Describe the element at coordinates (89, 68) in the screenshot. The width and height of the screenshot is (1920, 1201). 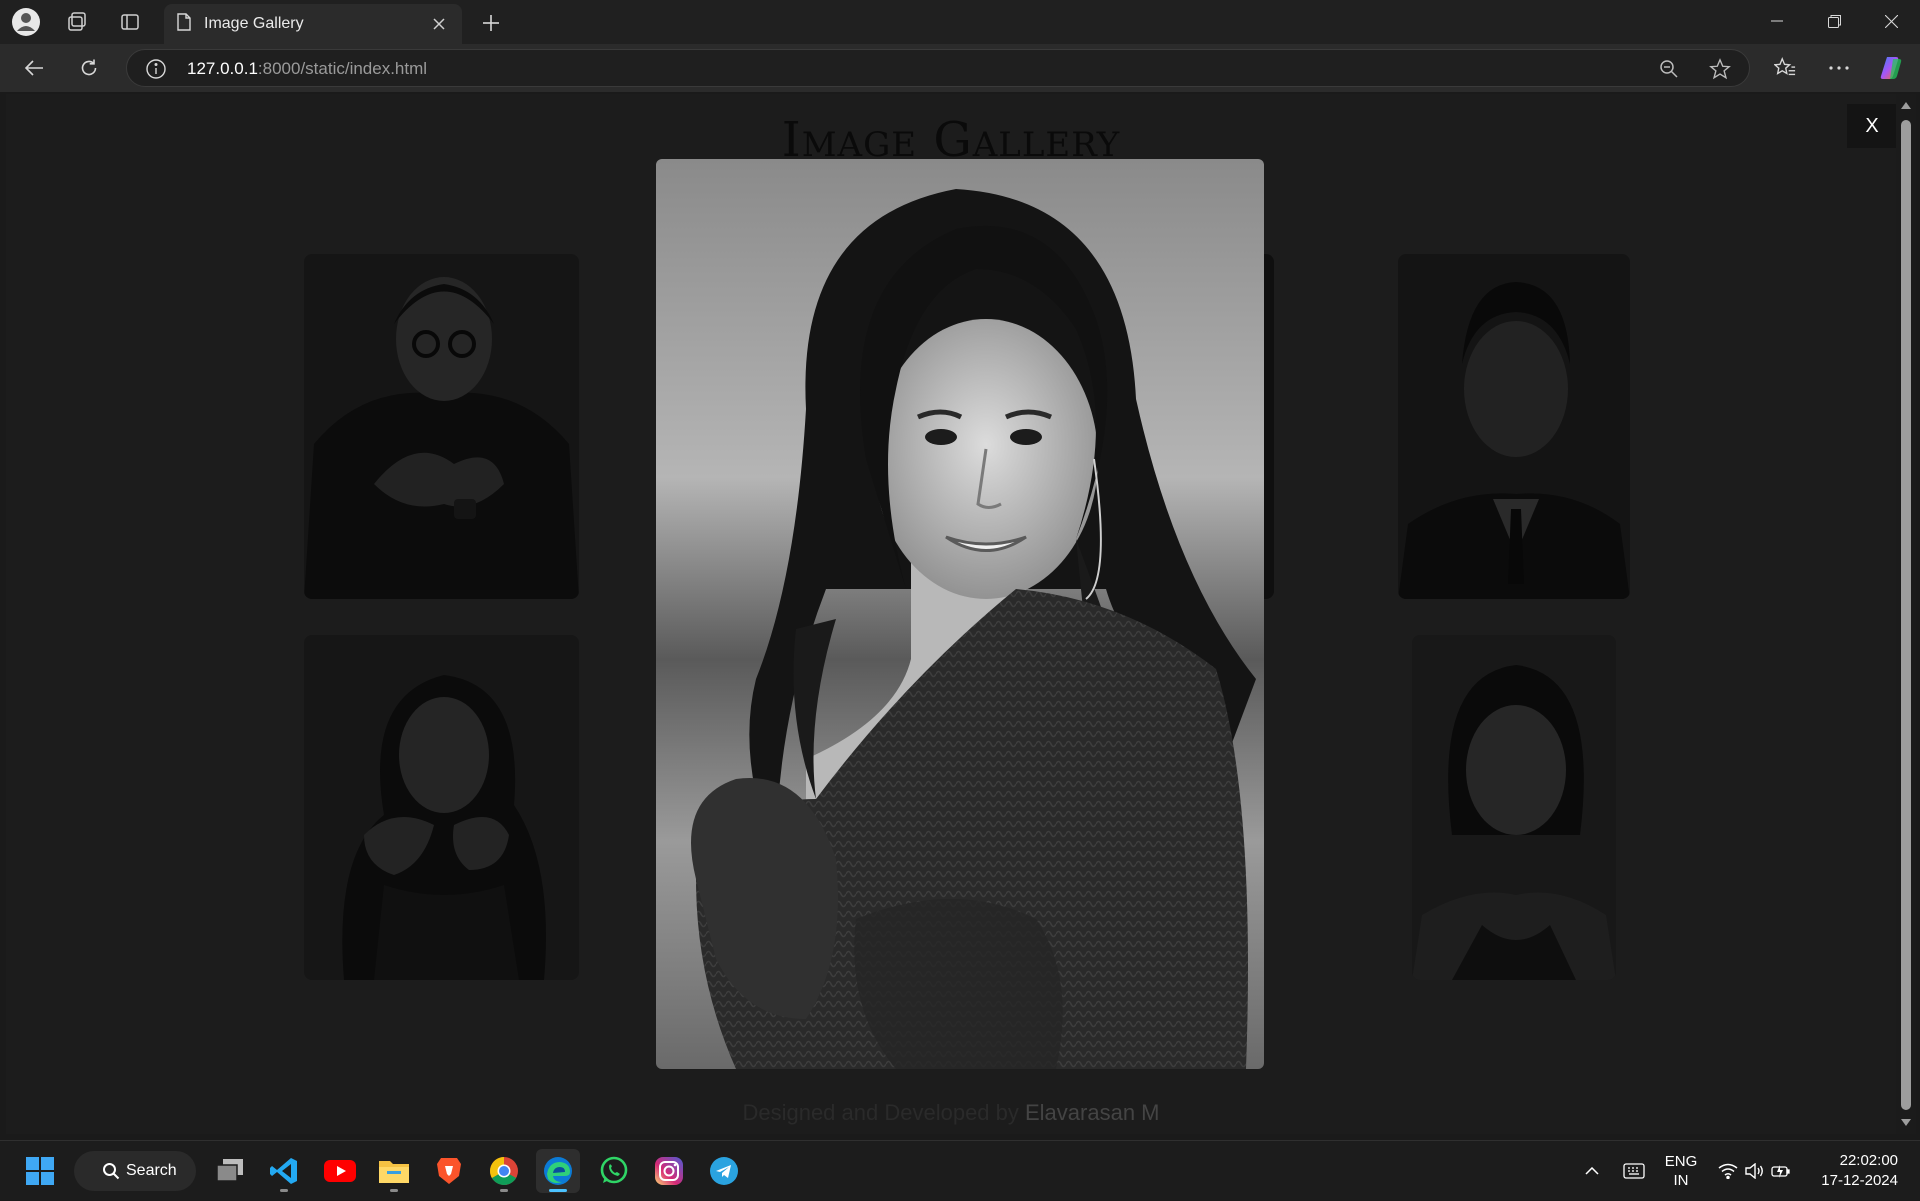
I see `refresh-button` at that location.